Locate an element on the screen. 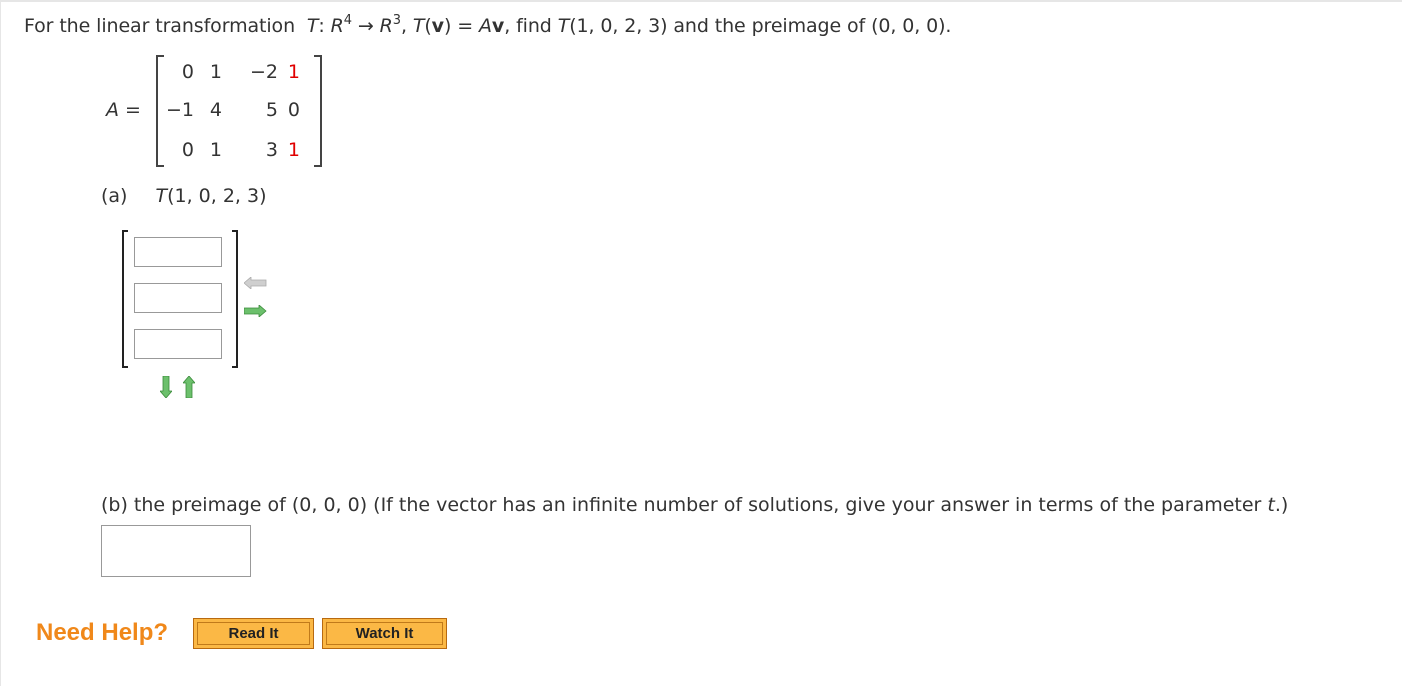 This screenshot has width=1402, height=686. find-text: , find is located at coordinates (531, 26).